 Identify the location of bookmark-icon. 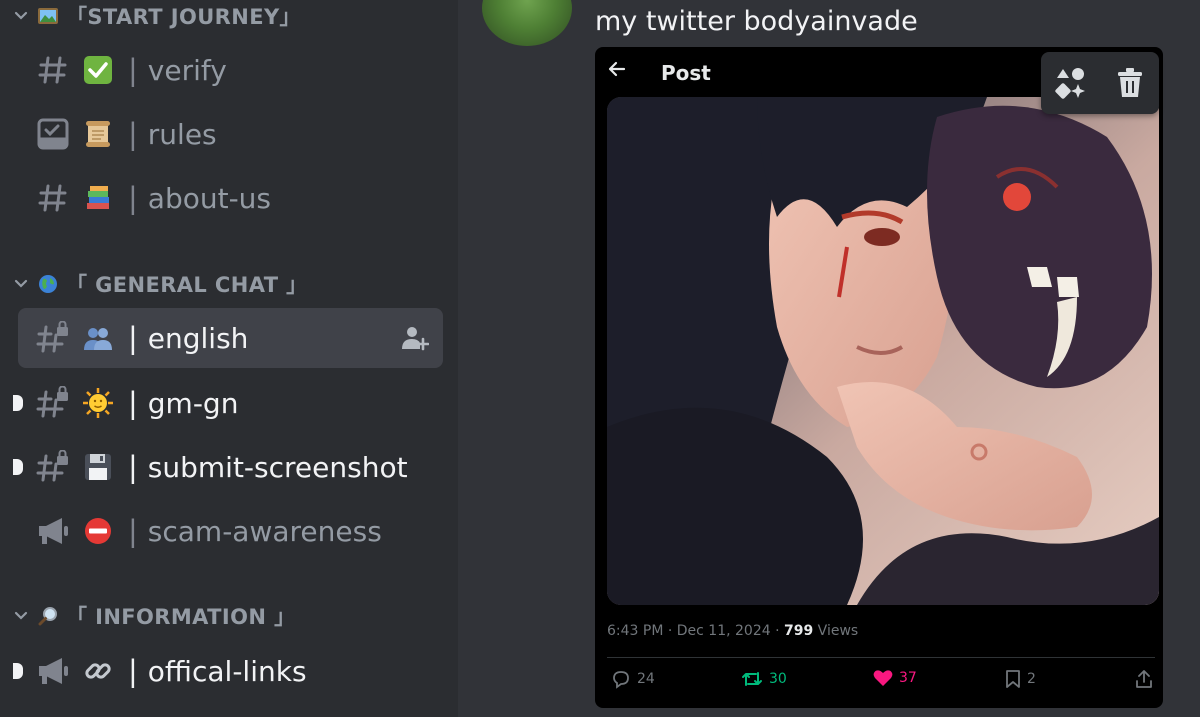
(1013, 679).